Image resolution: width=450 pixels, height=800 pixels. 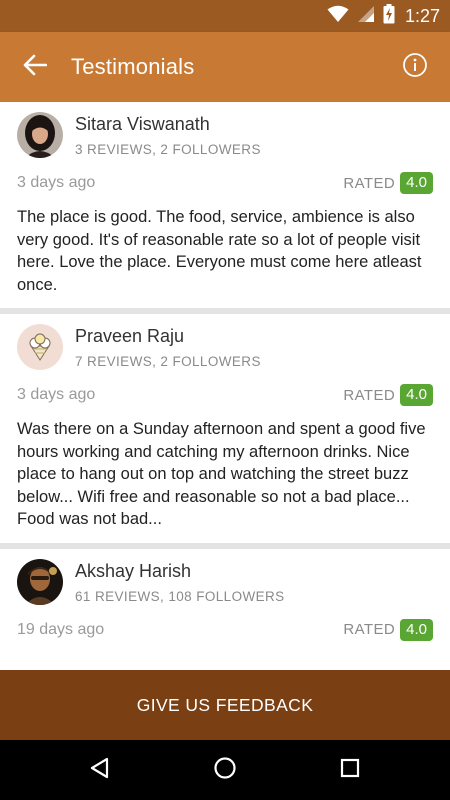 What do you see at coordinates (129, 336) in the screenshot?
I see `reviewer-name: Praveen Raju` at bounding box center [129, 336].